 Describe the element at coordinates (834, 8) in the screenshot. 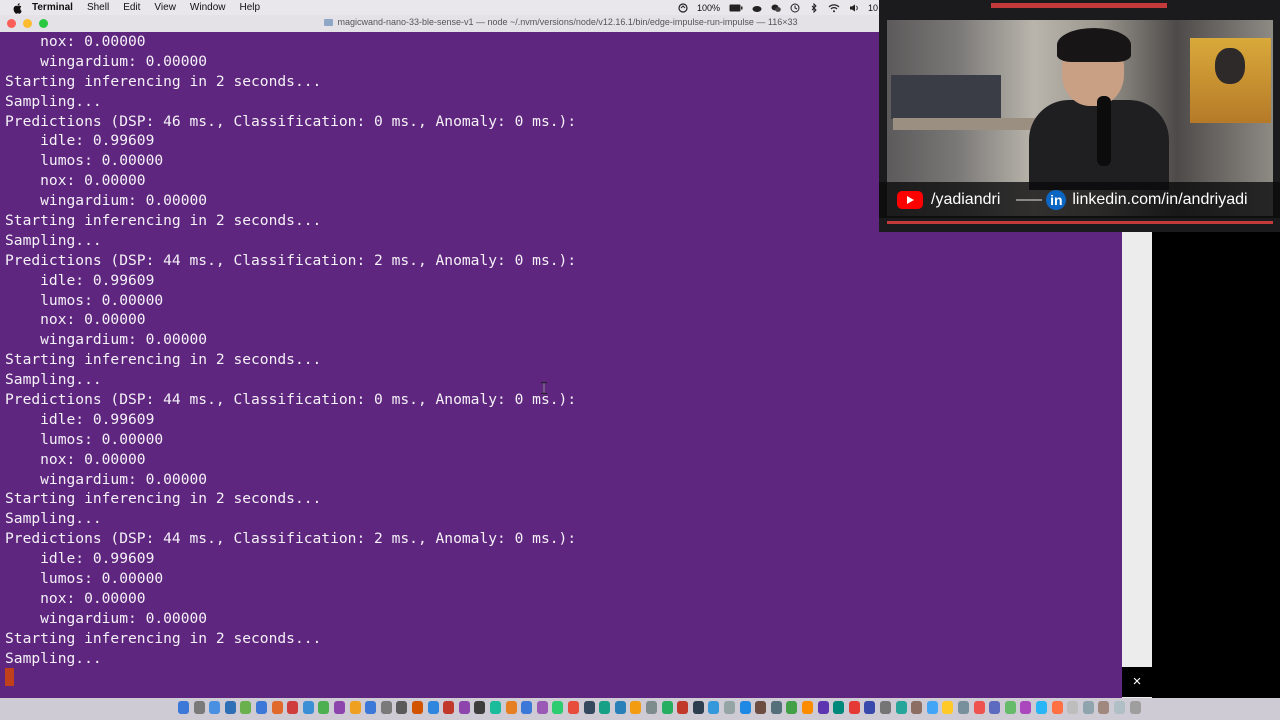

I see `wifi-icon` at that location.